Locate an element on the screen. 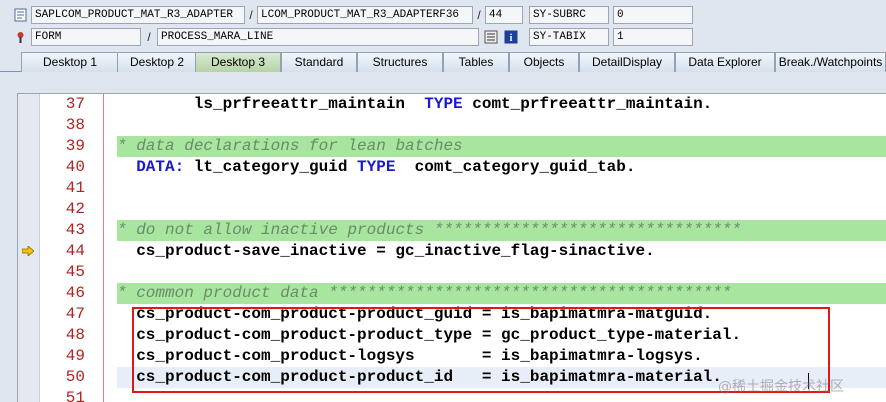  current-statement-arrow-icon is located at coordinates (28, 251).